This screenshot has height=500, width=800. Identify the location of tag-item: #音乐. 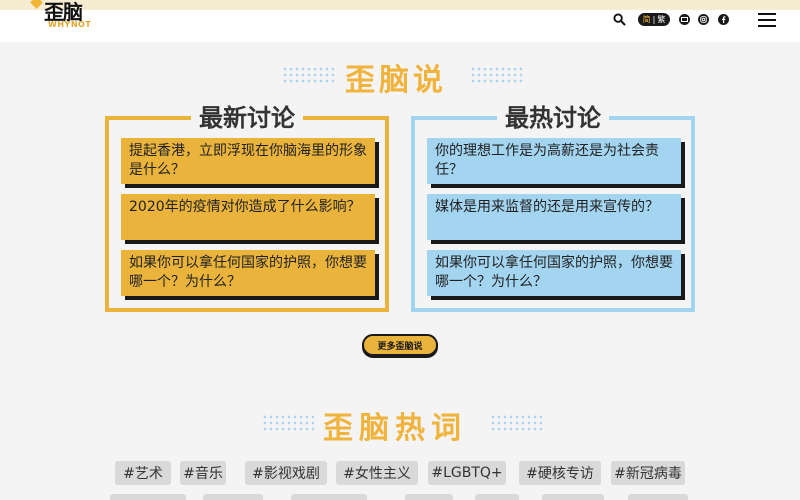
(203, 473).